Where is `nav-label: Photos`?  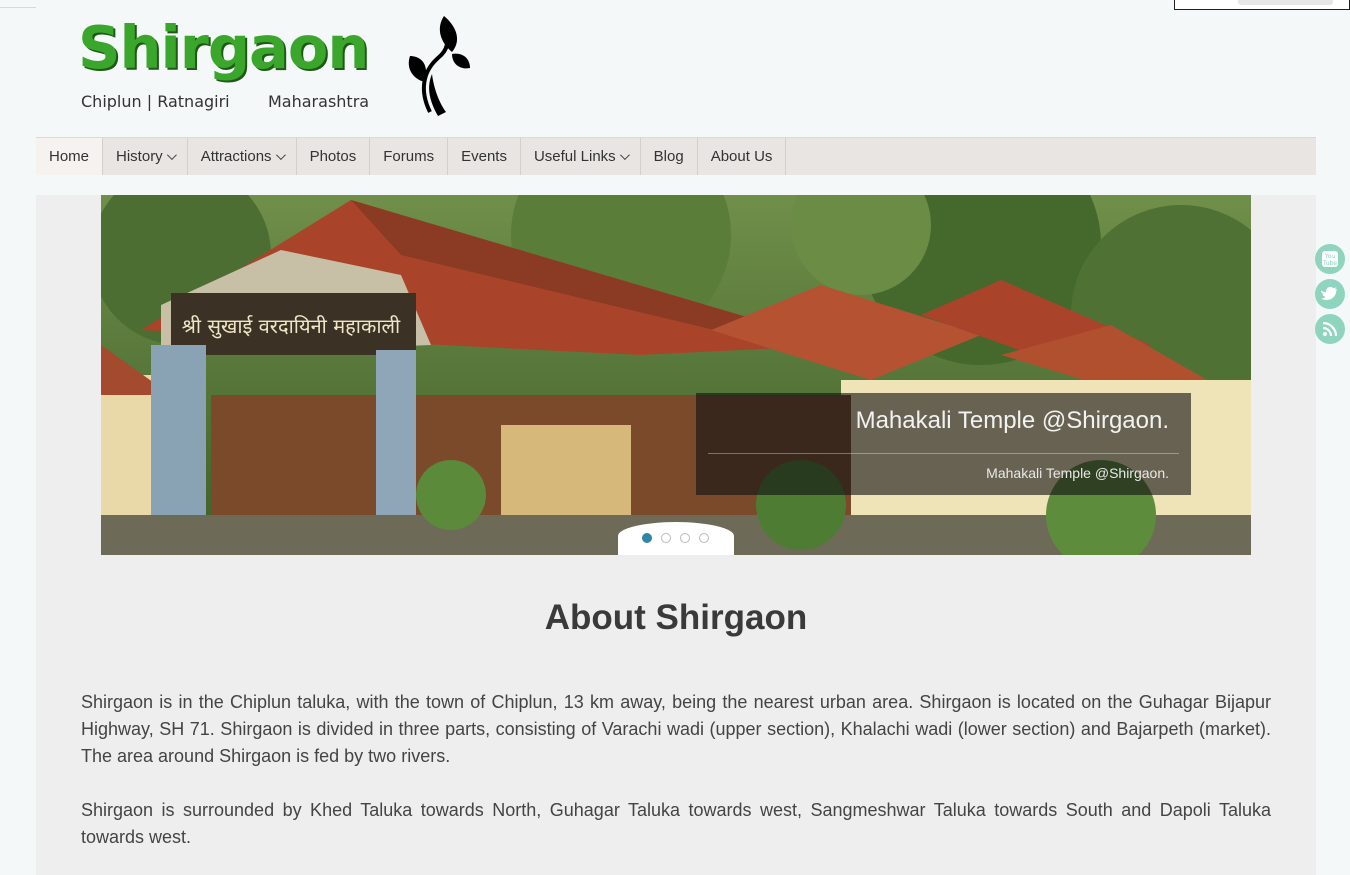 nav-label: Photos is located at coordinates (333, 156).